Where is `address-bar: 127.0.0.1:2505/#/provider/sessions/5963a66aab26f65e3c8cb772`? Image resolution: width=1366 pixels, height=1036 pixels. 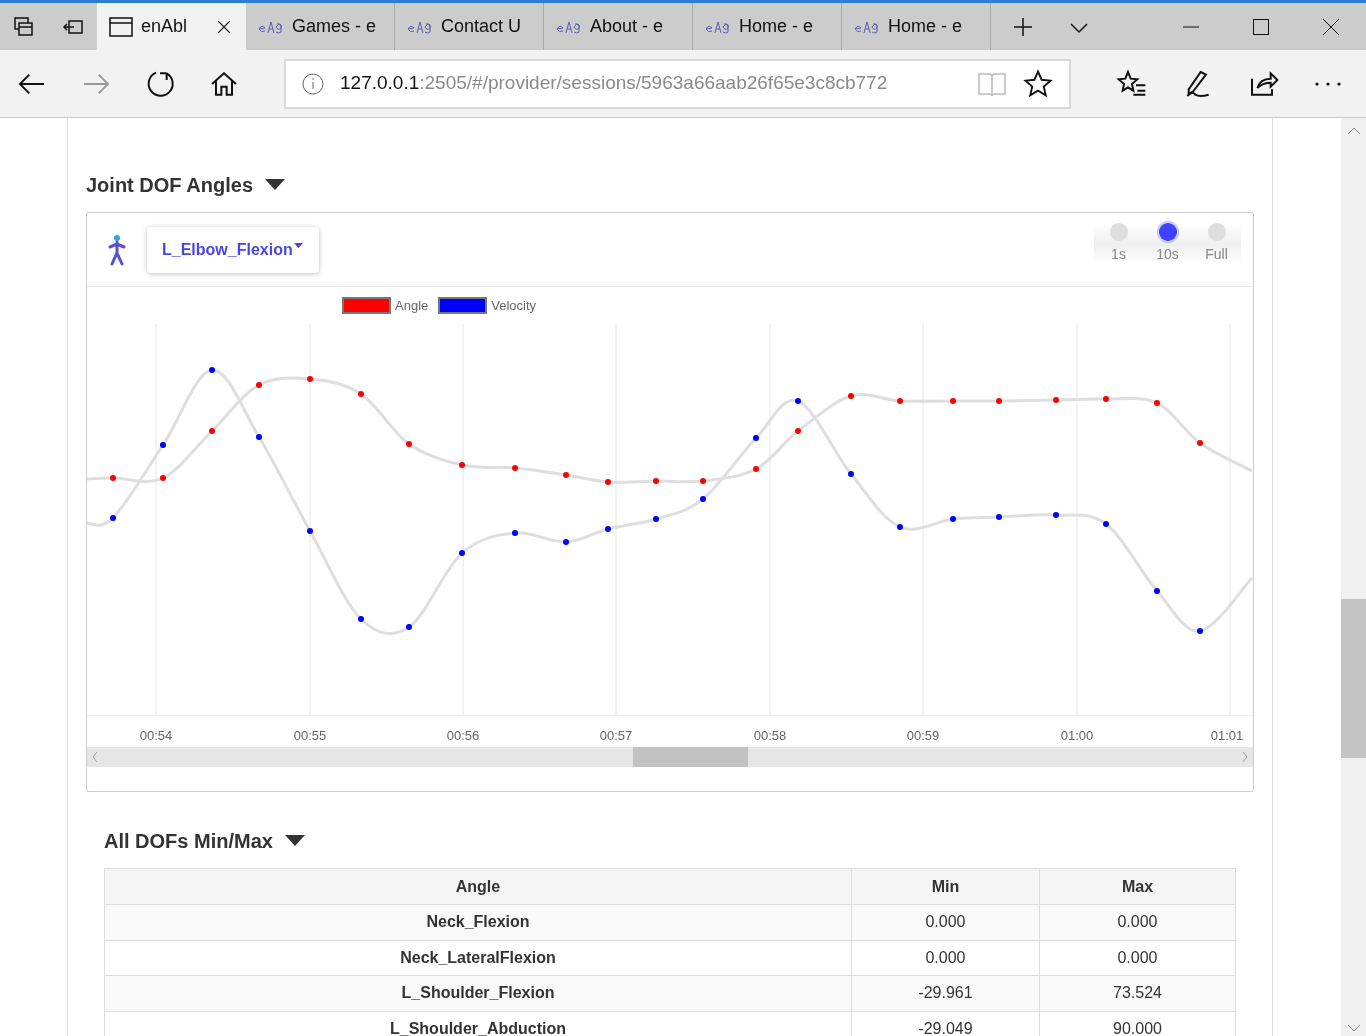 address-bar: 127.0.0.1:2505/#/provider/sessions/5963a66aab26f65e3c8cb772 is located at coordinates (677, 83).